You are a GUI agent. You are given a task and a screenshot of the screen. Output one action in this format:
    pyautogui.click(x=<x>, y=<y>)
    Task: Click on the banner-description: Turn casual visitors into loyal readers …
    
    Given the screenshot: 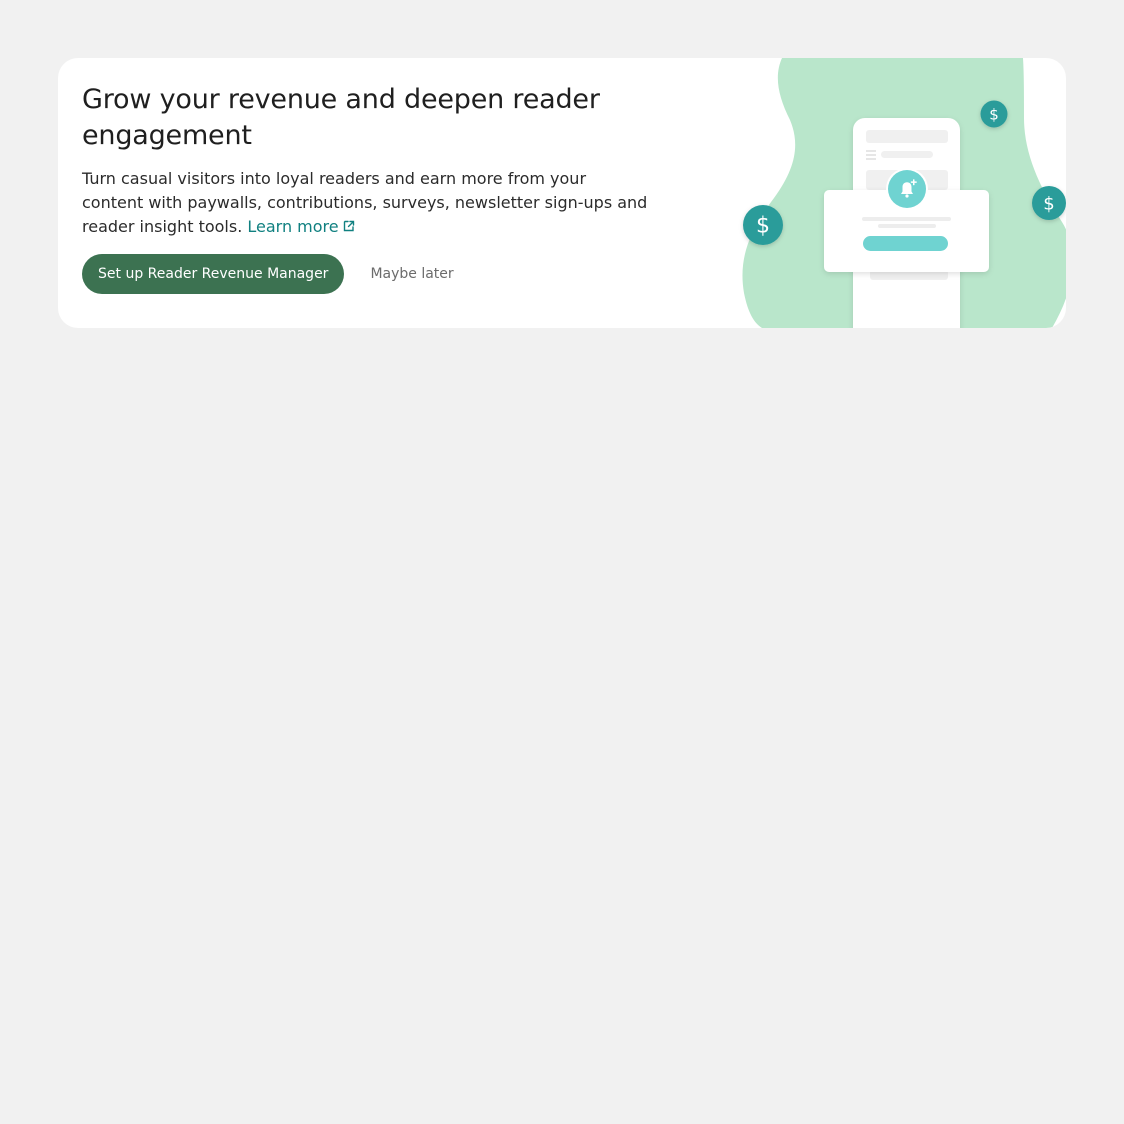 What is the action you would take?
    pyautogui.click(x=367, y=203)
    